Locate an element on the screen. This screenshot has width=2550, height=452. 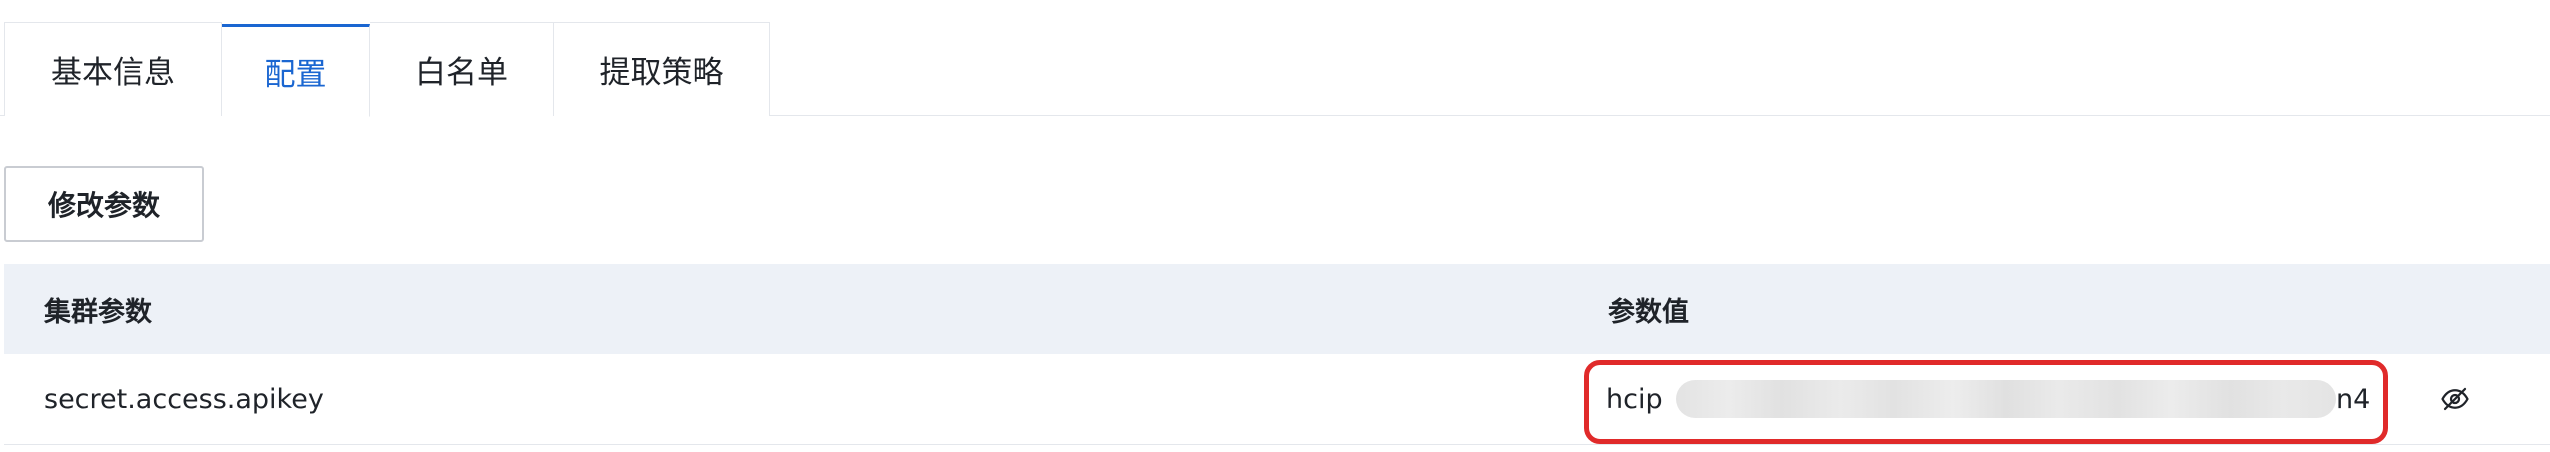
column-header-param-value: 参数值 is located at coordinates (1648, 312).